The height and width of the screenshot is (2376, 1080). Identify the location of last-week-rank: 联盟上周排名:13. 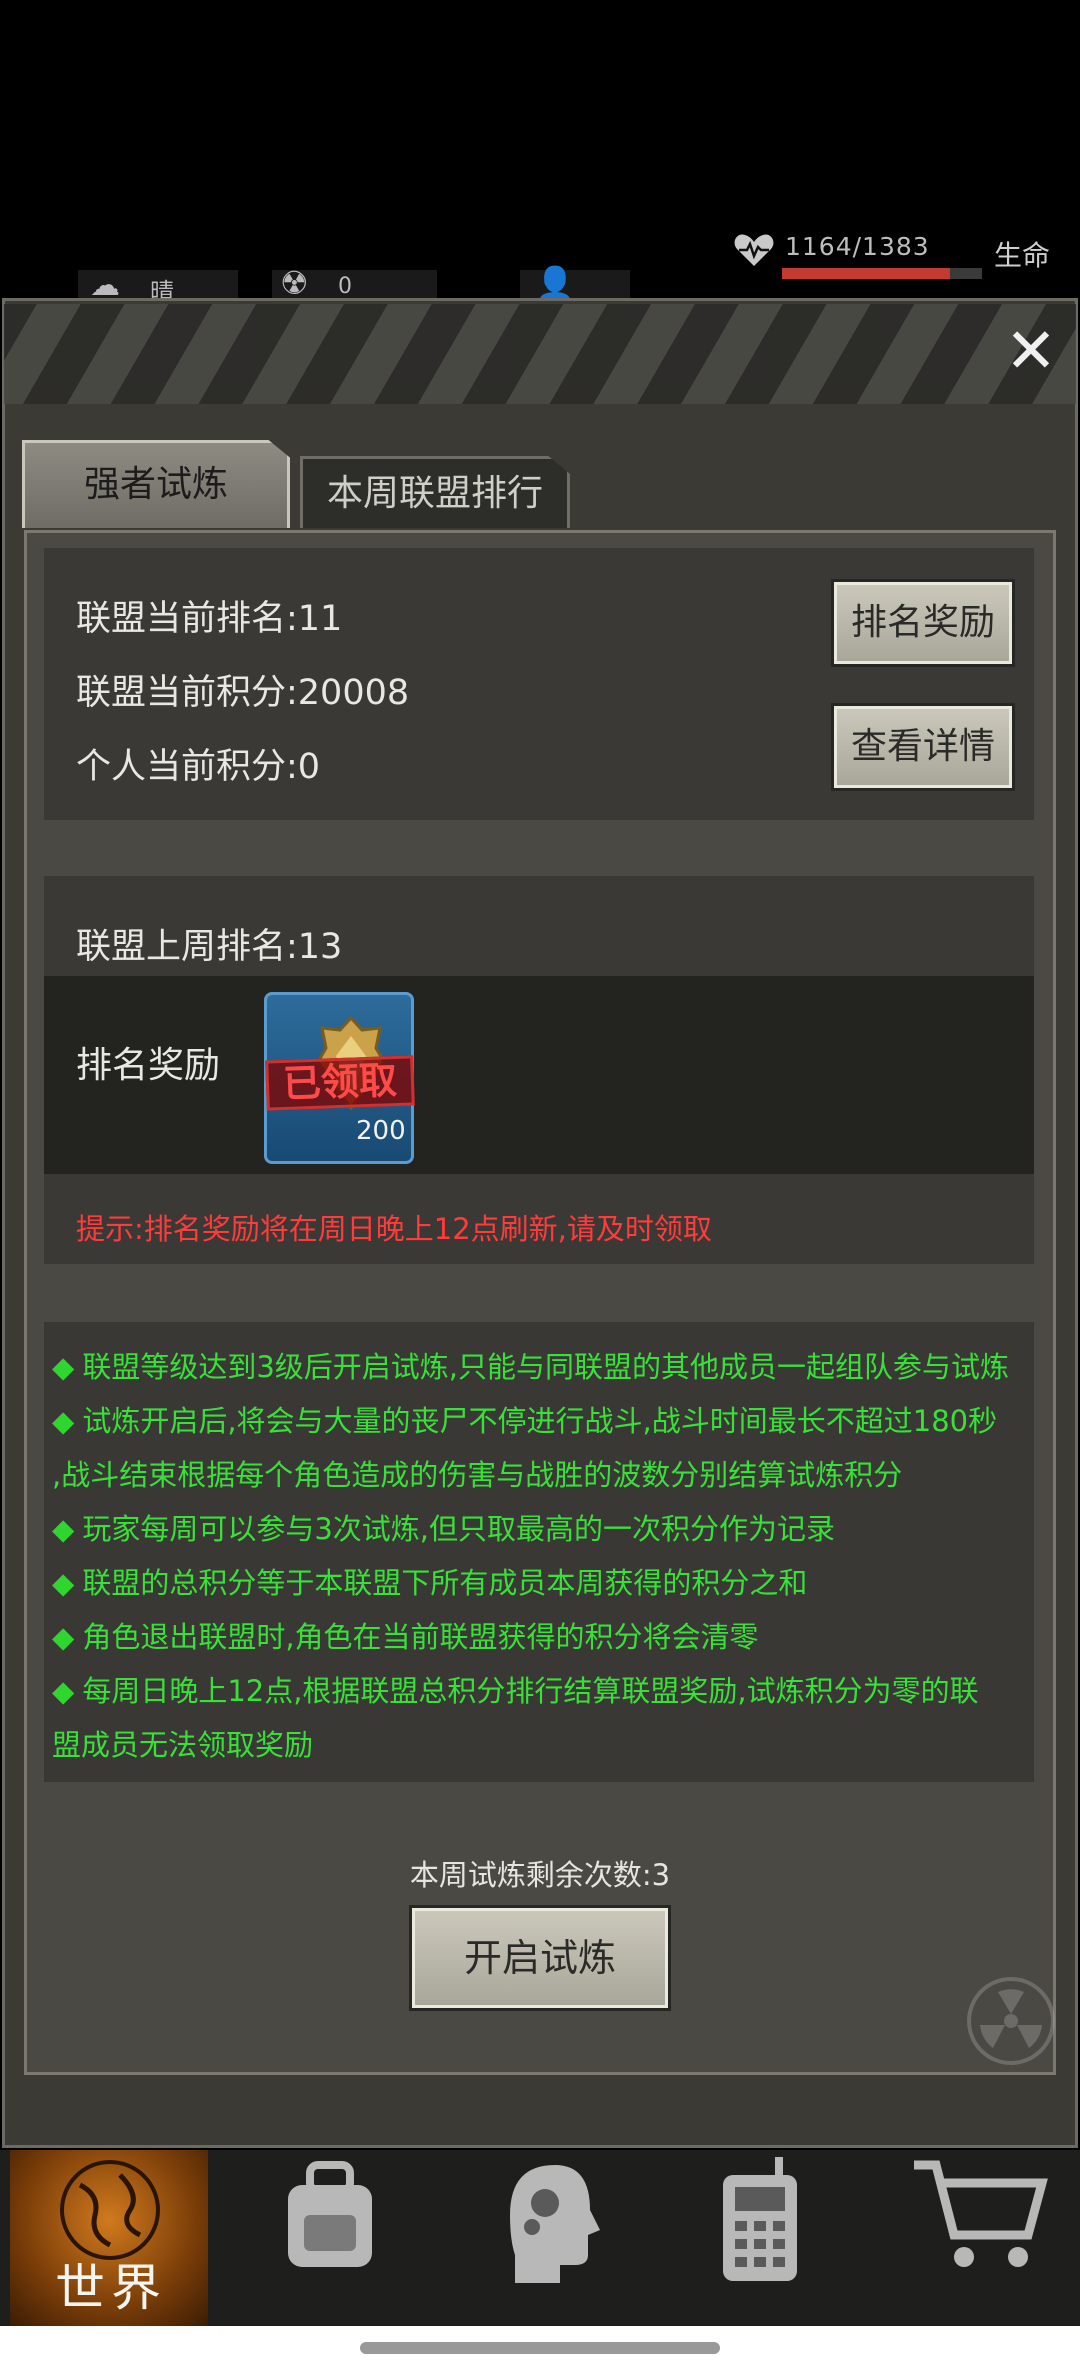
(209, 947).